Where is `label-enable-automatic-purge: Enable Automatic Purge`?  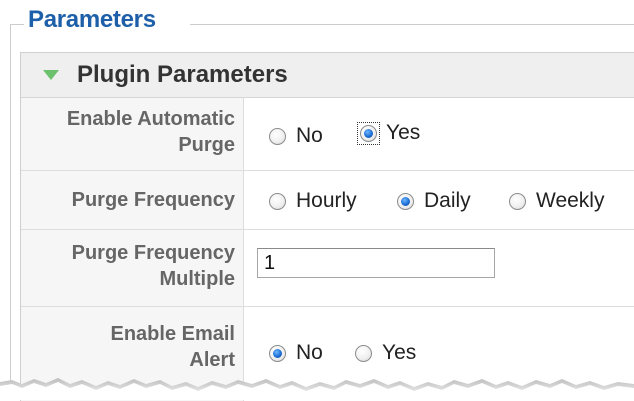 label-enable-automatic-purge: Enable Automatic Purge is located at coordinates (130, 132).